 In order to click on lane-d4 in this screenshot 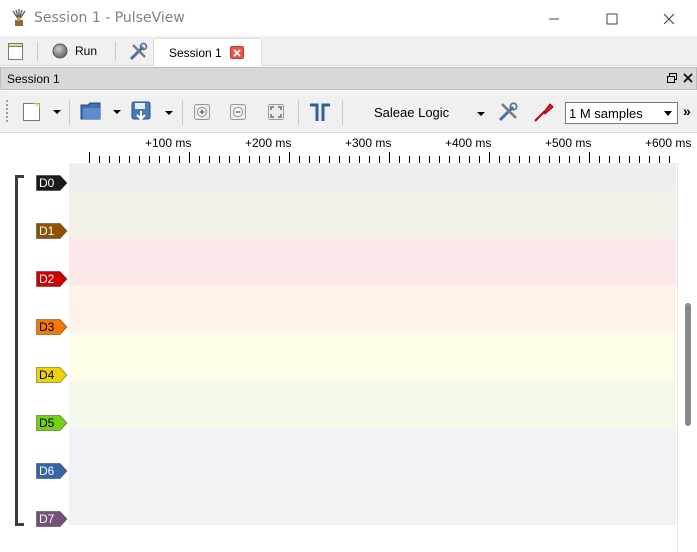, I will do `click(372, 357)`.